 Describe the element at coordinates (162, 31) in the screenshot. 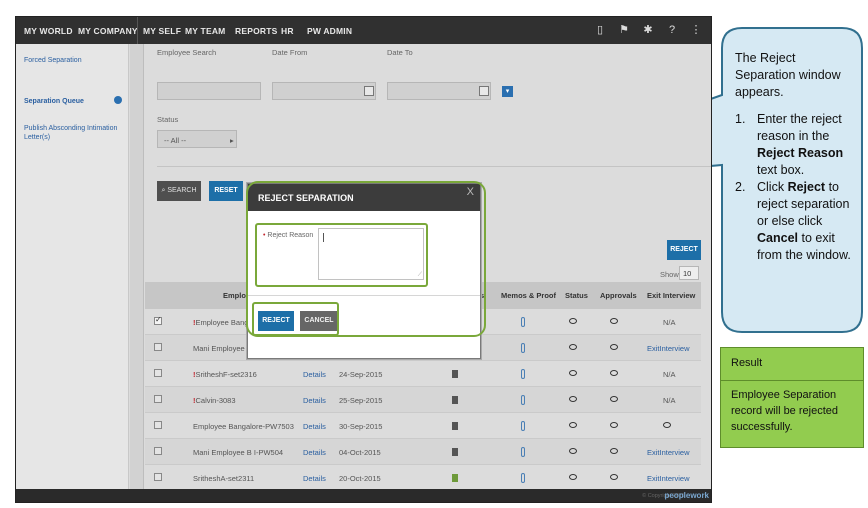

I see `nav-my-self: MY SELF` at that location.